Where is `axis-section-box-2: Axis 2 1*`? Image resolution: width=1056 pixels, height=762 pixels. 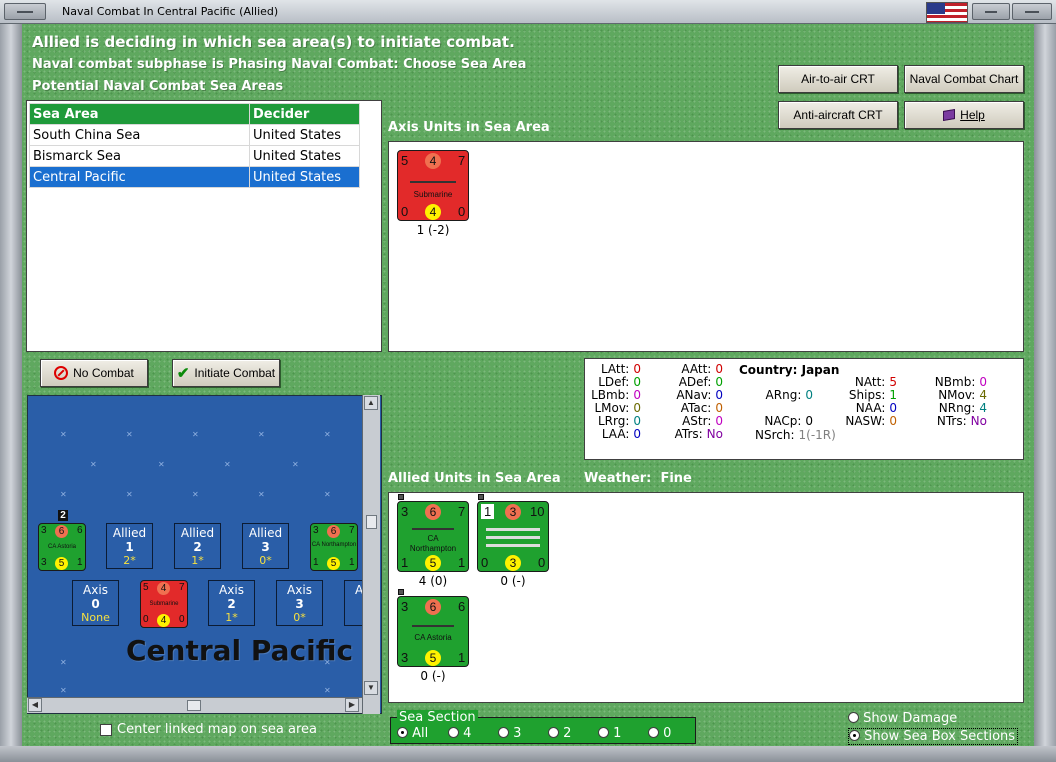 axis-section-box-2: Axis 2 1* is located at coordinates (231, 603).